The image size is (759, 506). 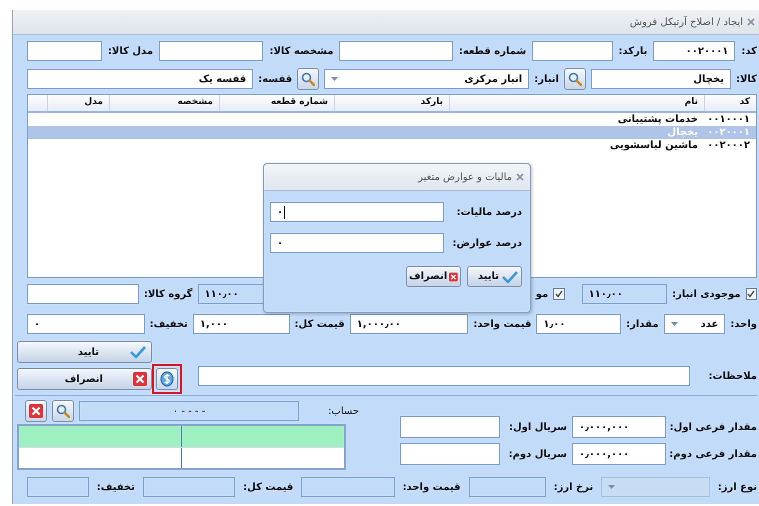 What do you see at coordinates (579, 324) in the screenshot?
I see `text-field: ۱٫۰۰` at bounding box center [579, 324].